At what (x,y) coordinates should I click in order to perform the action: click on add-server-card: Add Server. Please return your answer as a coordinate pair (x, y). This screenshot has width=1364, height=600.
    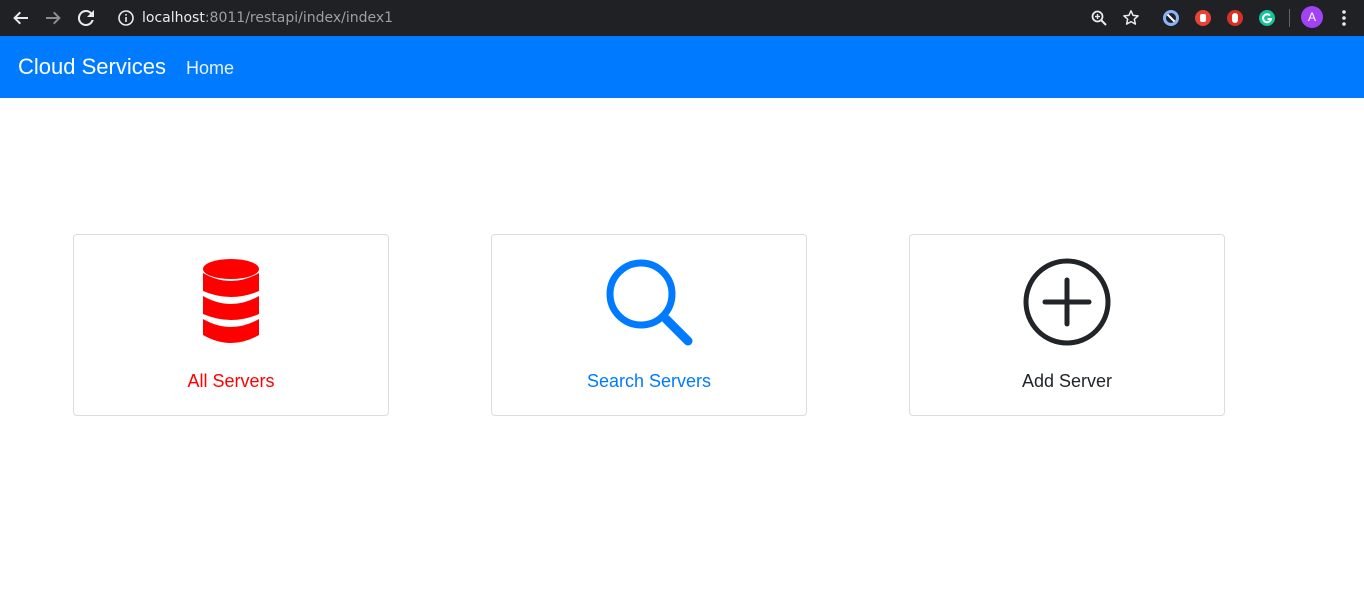
    Looking at the image, I should click on (1067, 325).